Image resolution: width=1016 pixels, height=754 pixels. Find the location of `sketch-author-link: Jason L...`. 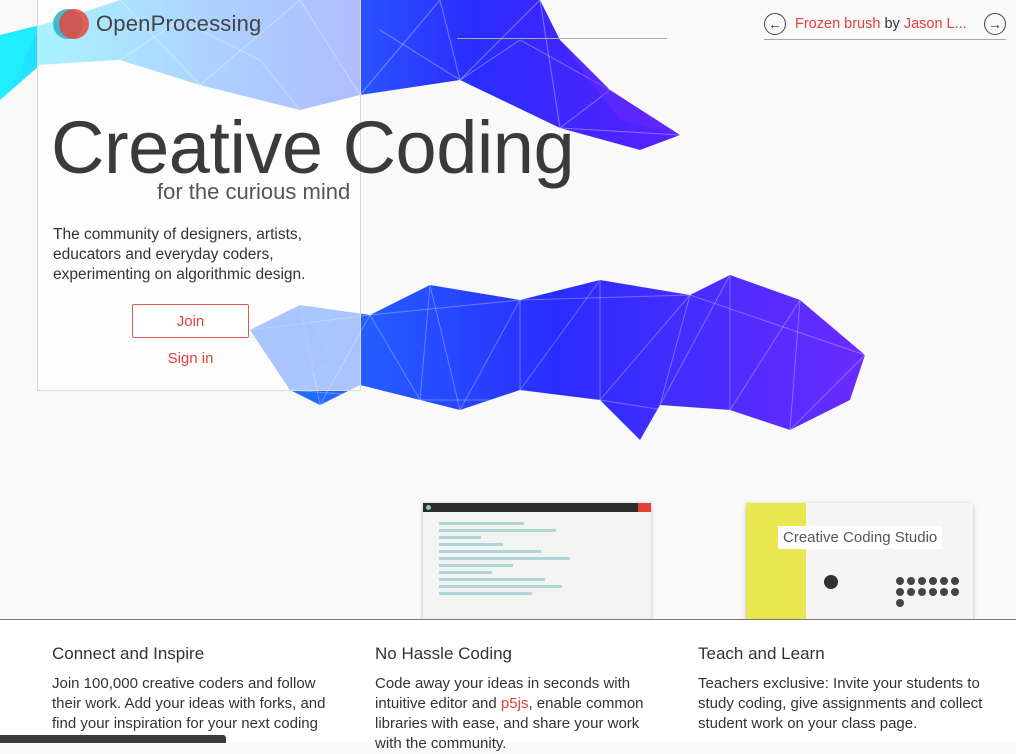

sketch-author-link: Jason L... is located at coordinates (935, 24).